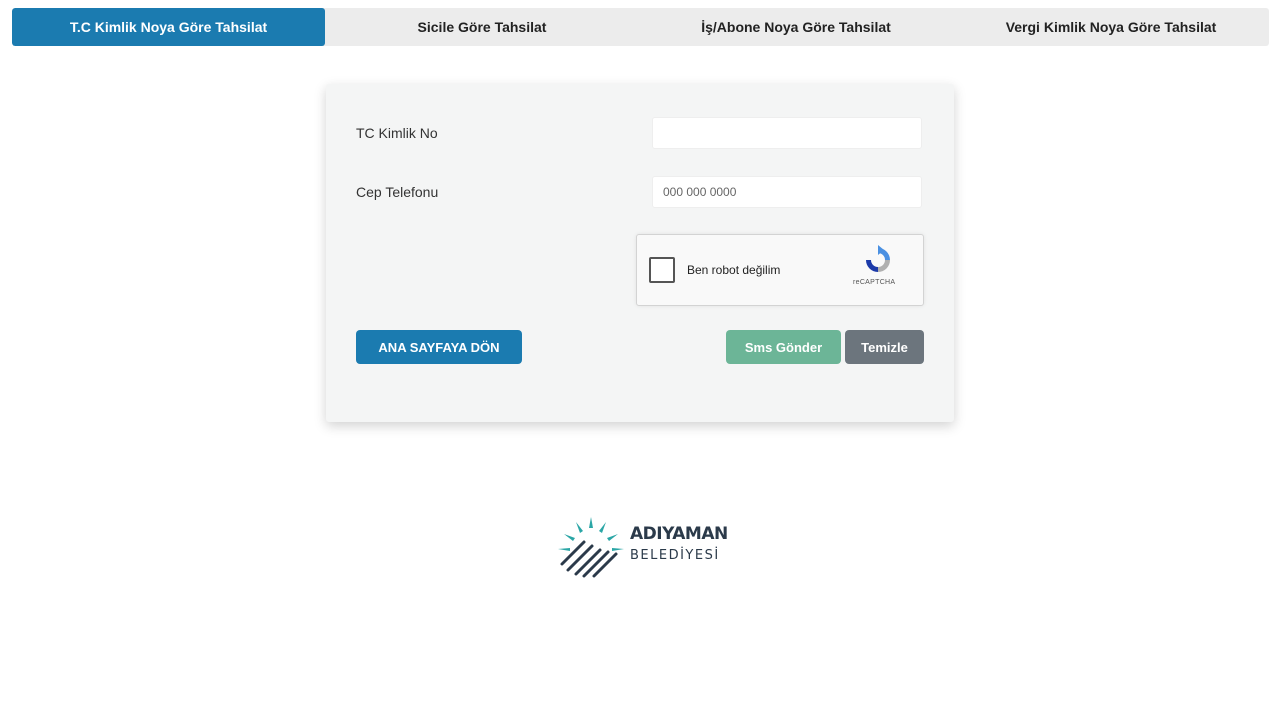  I want to click on logo-subtitle: BELEDİYESİ, so click(675, 555).